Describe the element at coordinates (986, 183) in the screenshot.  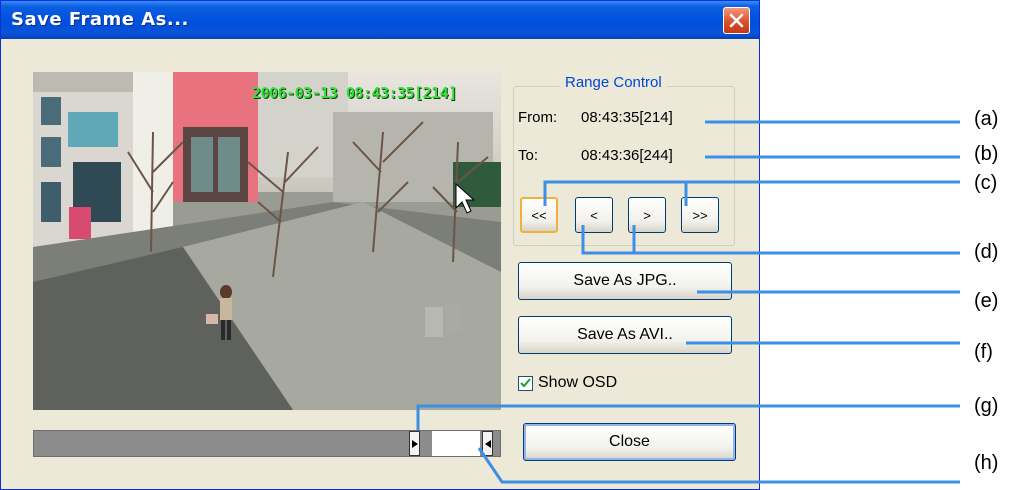
I see `callout-label-c: (c)` at that location.